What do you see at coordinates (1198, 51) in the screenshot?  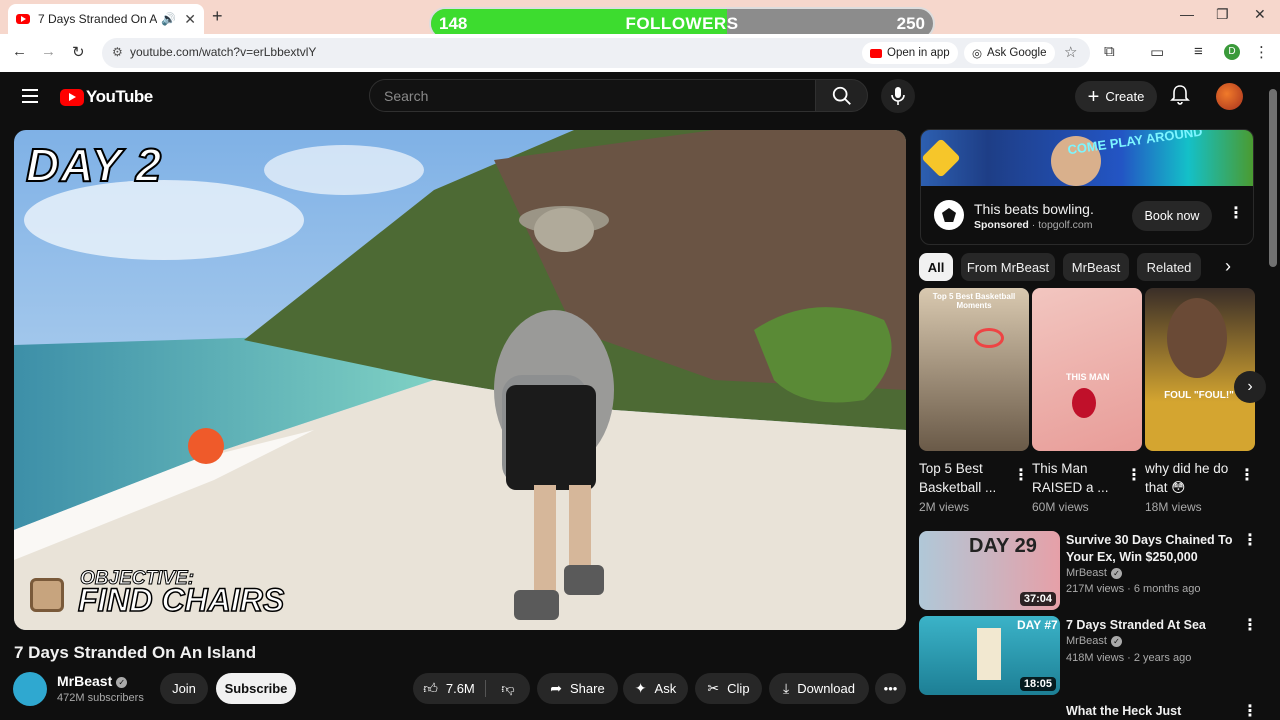 I see `media-control-icon: ≡` at bounding box center [1198, 51].